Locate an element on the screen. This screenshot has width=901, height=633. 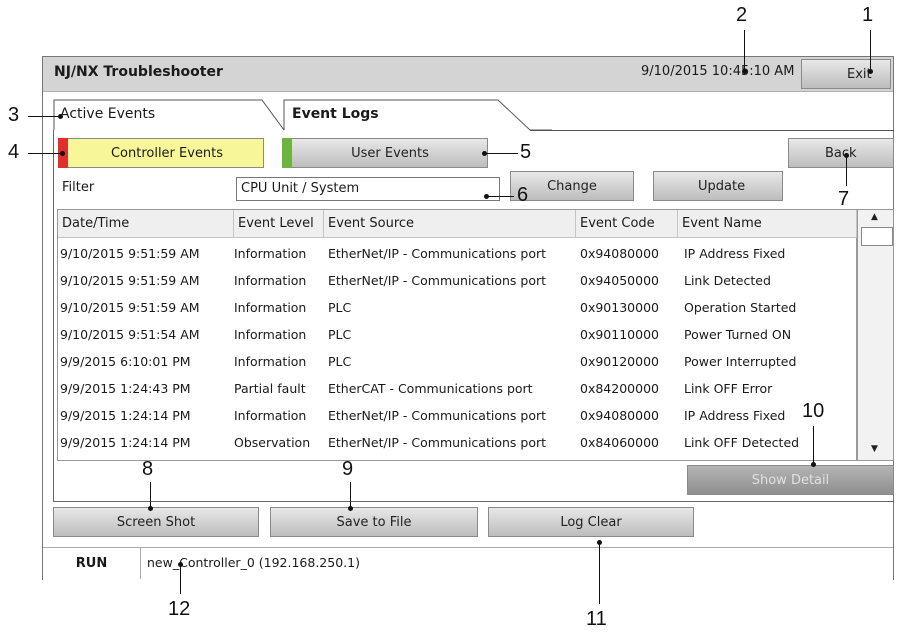
callout-2-dot is located at coordinates (744, 71).